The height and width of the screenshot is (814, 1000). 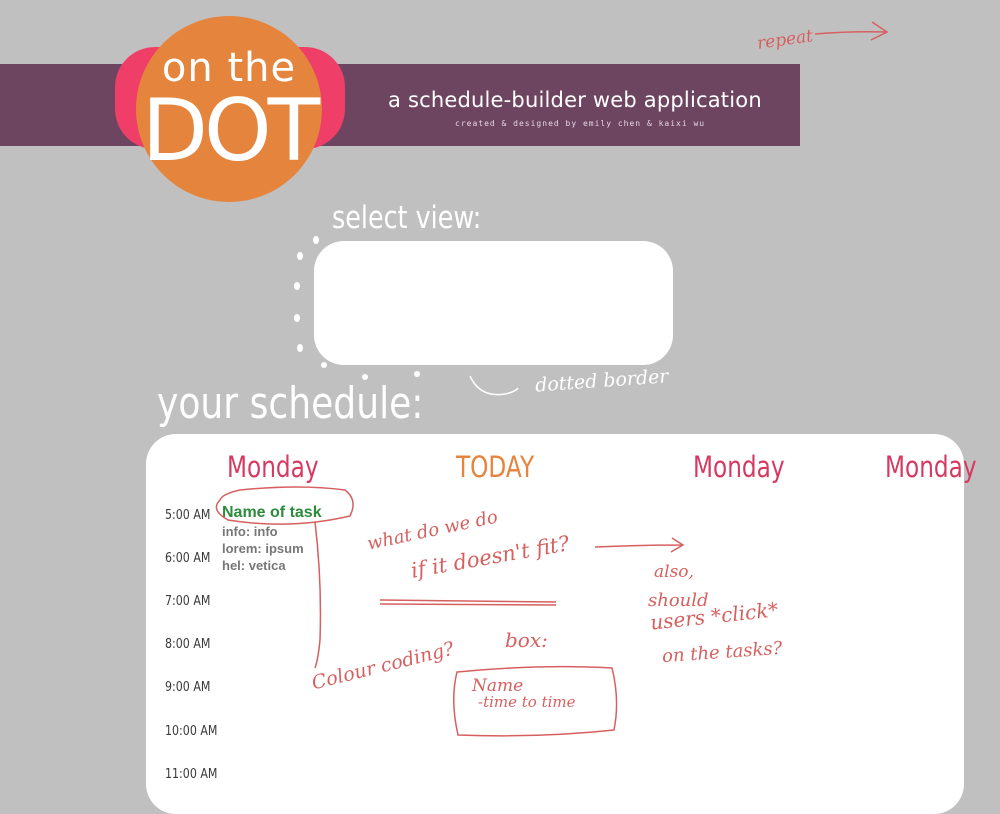 What do you see at coordinates (188, 601) in the screenshot?
I see `time-slot: 7:00 AM` at bounding box center [188, 601].